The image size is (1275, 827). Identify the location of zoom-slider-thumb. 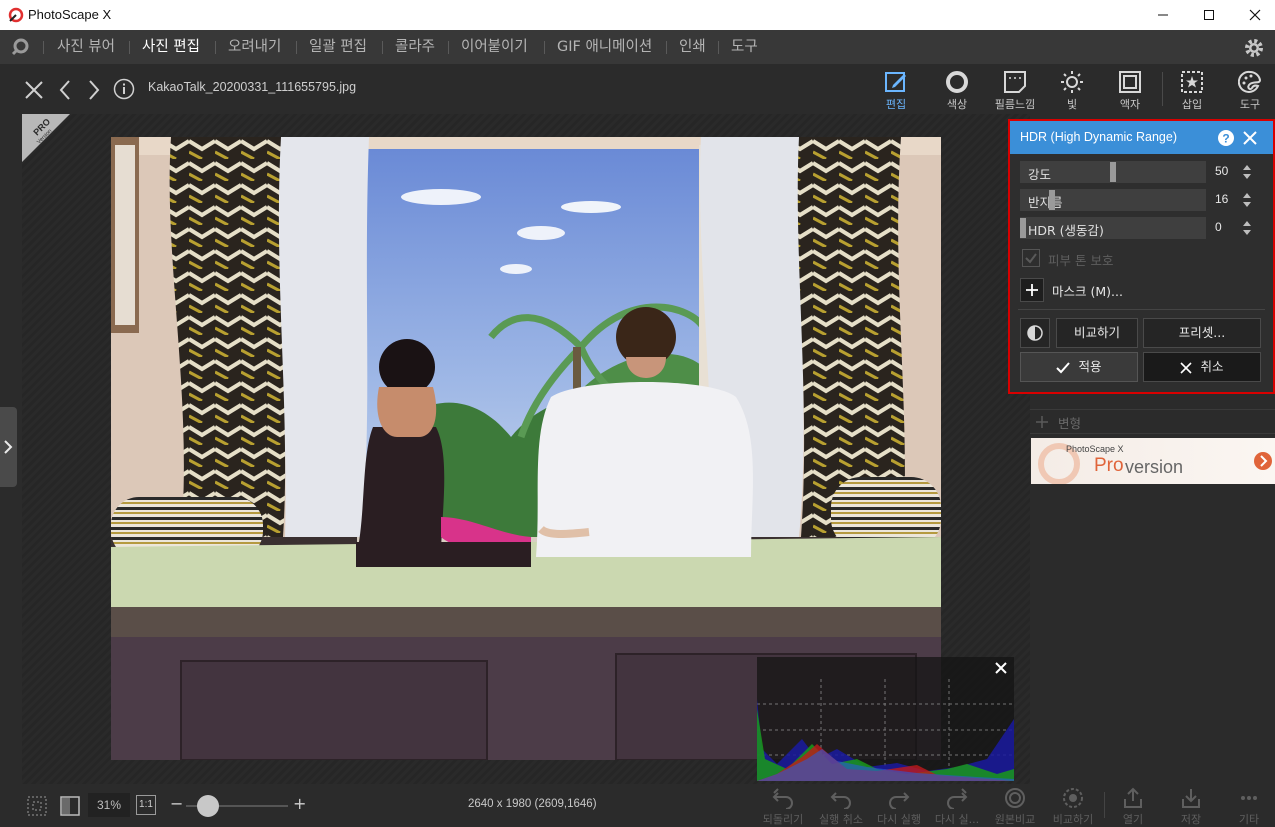
(208, 806).